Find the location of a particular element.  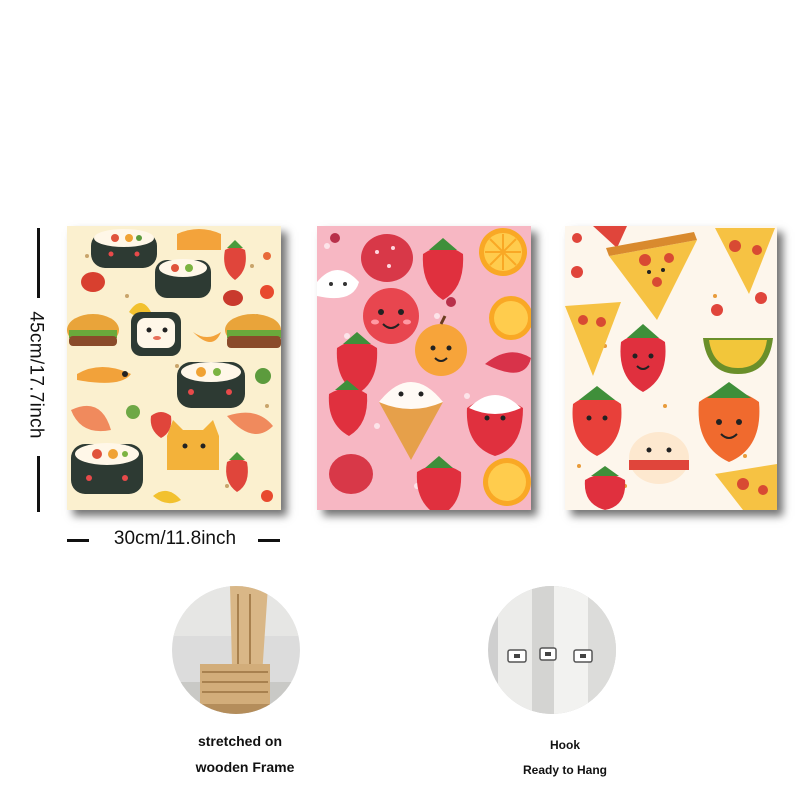

pizza-pattern-art is located at coordinates (671, 368).